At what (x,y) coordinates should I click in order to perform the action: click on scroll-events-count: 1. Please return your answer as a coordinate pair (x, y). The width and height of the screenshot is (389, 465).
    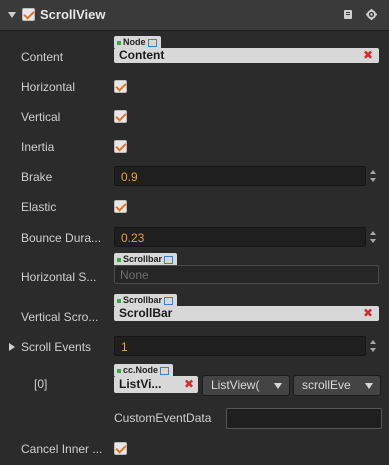
    Looking at the image, I should click on (124, 347).